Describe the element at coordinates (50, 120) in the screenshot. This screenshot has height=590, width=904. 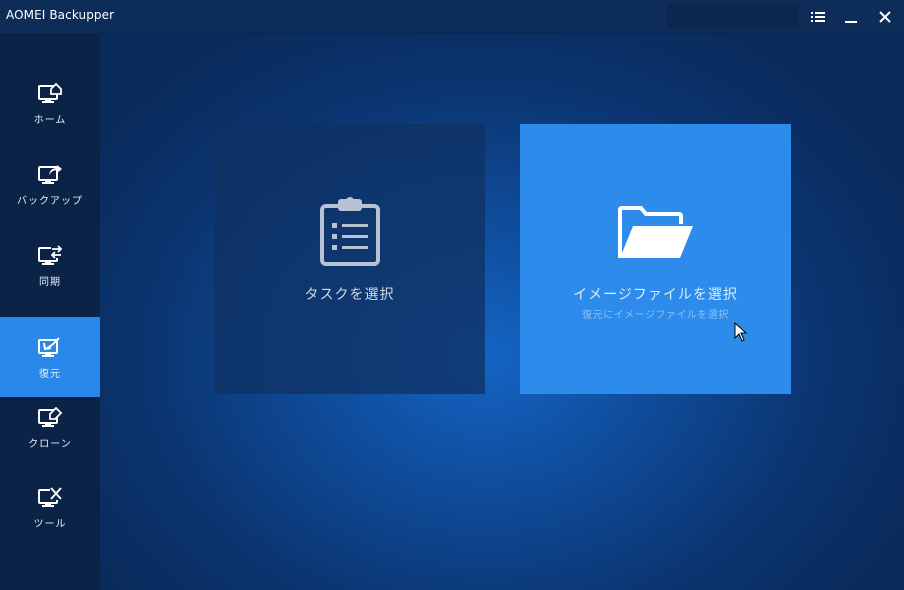
I see `sidebar-item-label: ホーム` at that location.